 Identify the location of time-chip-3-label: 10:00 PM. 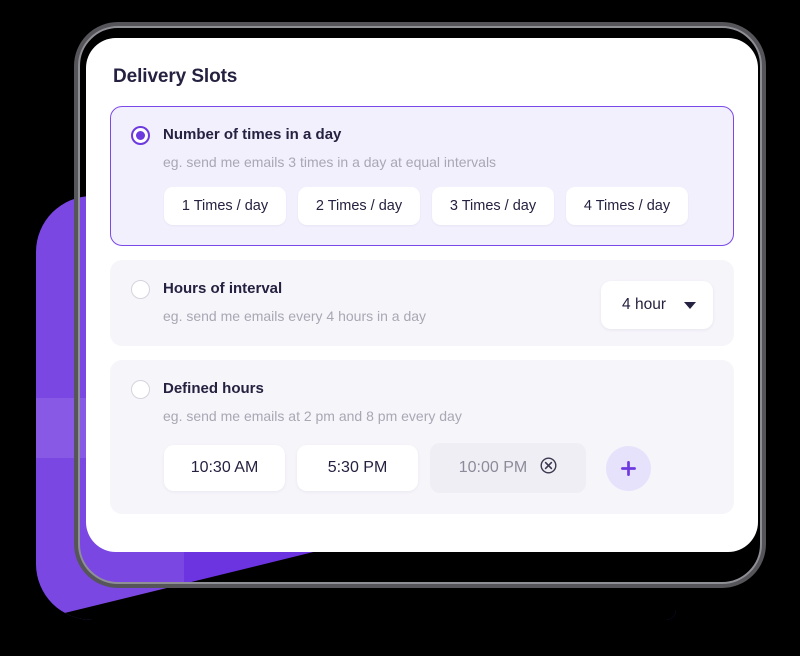
(493, 467).